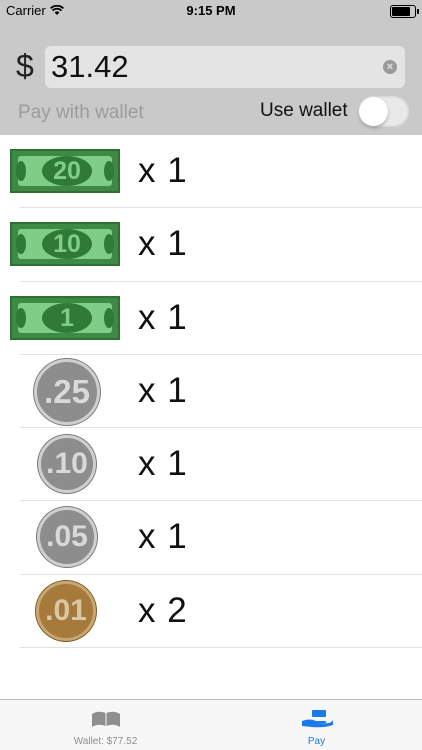  What do you see at coordinates (304, 110) in the screenshot?
I see `use-wallet-label: Use wallet` at bounding box center [304, 110].